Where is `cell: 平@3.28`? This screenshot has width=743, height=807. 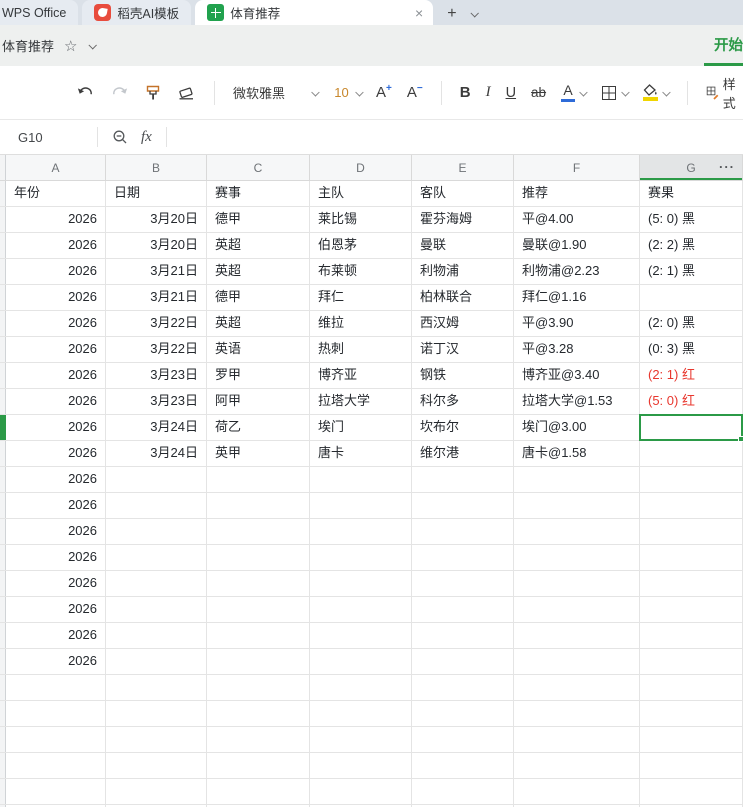 cell: 平@3.28 is located at coordinates (577, 349).